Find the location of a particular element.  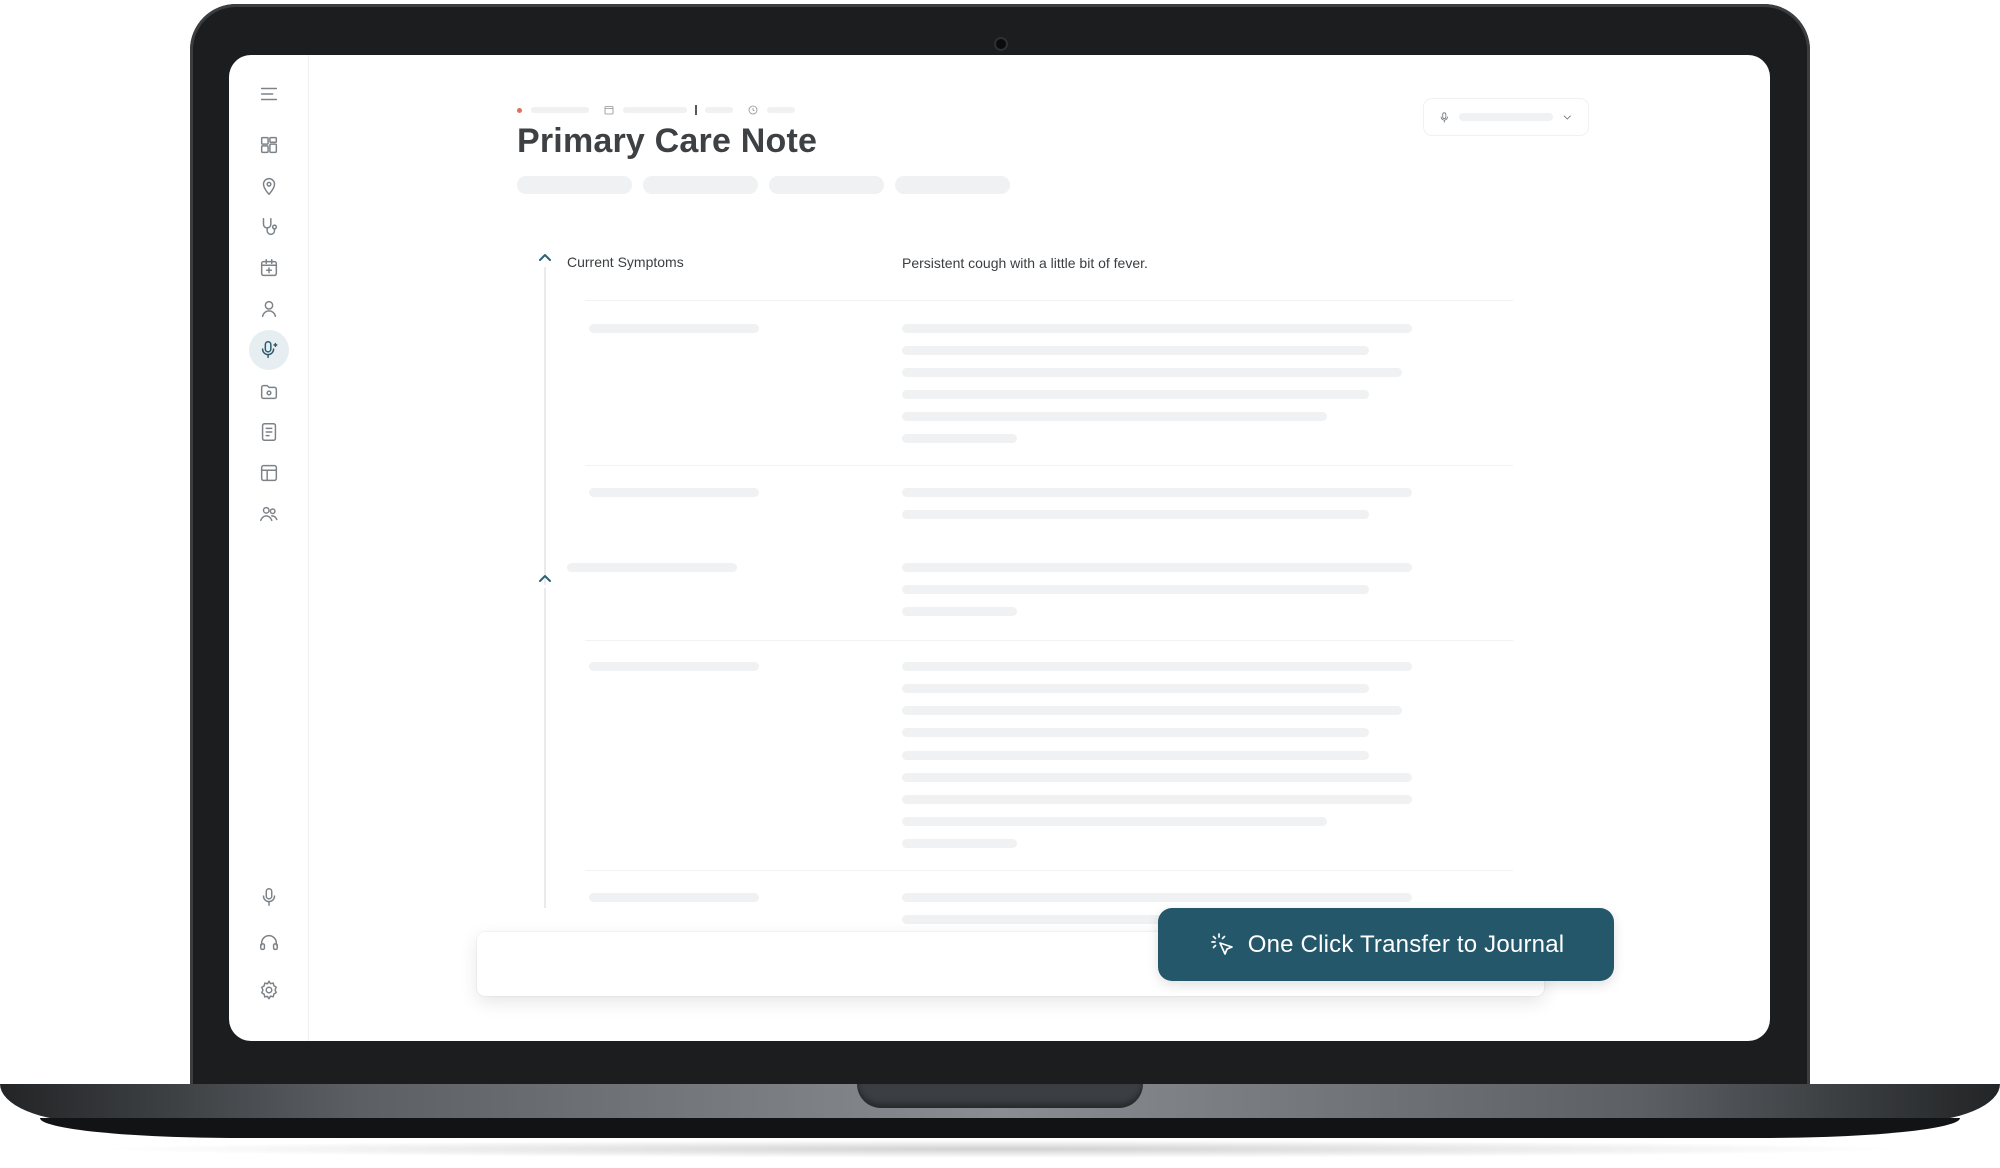

sidebar-item-documents is located at coordinates (269, 432).